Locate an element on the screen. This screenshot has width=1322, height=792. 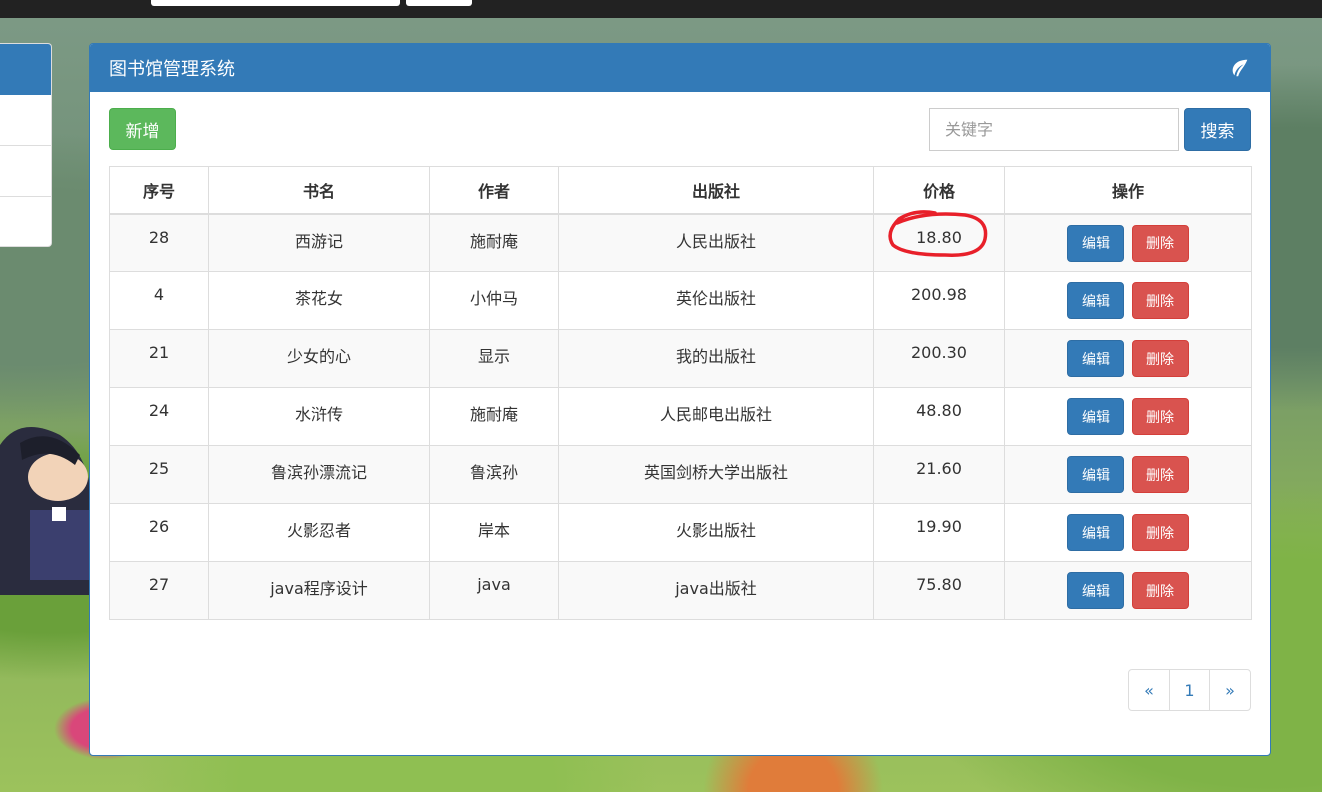
cell-book-name: 西游记 is located at coordinates (319, 242).